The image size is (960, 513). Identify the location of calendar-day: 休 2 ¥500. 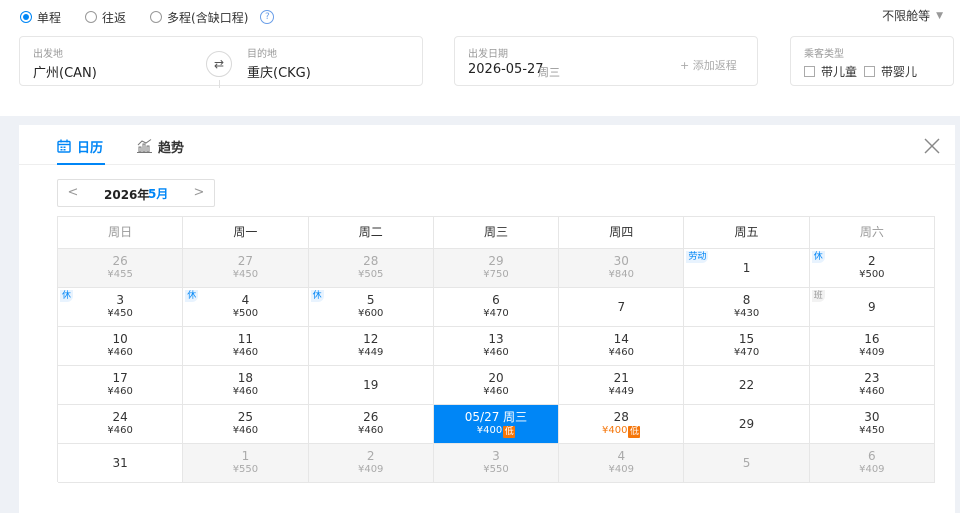
(872, 268).